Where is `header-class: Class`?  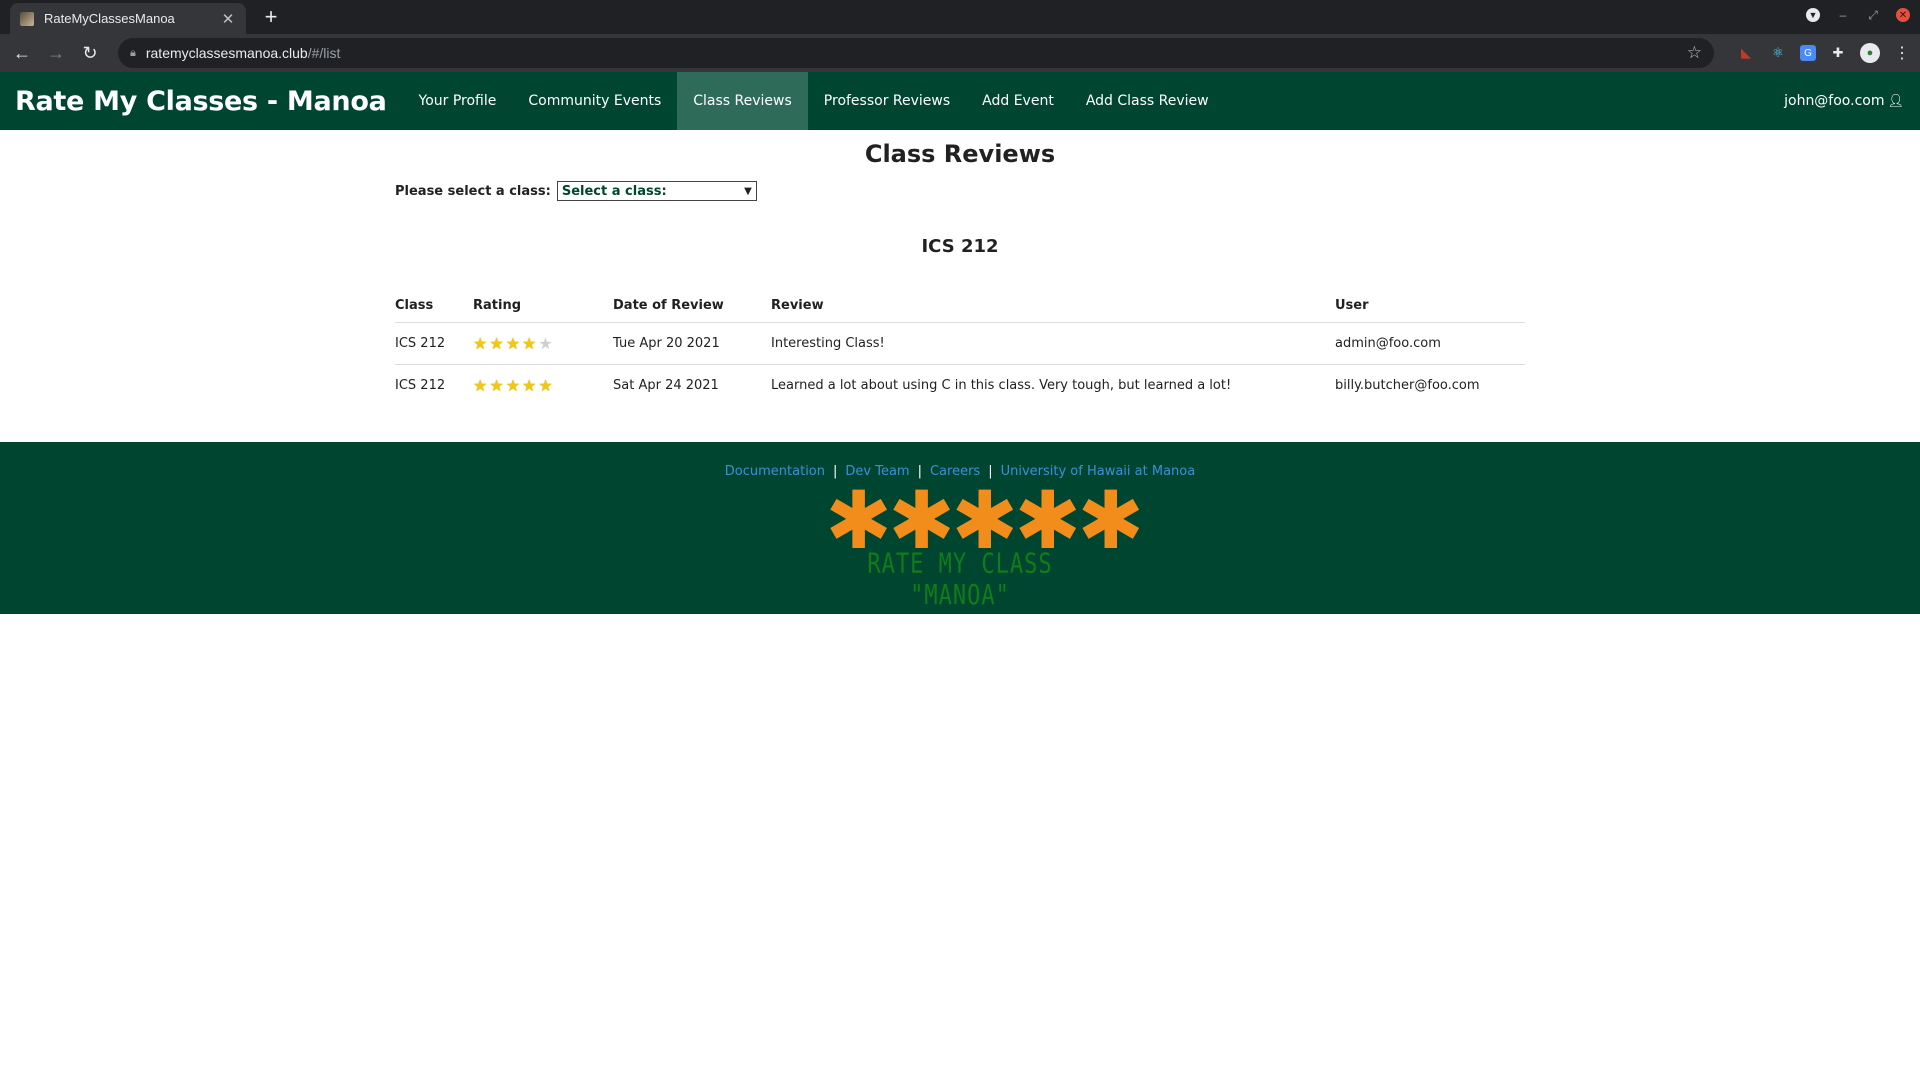
header-class: Class is located at coordinates (434, 308).